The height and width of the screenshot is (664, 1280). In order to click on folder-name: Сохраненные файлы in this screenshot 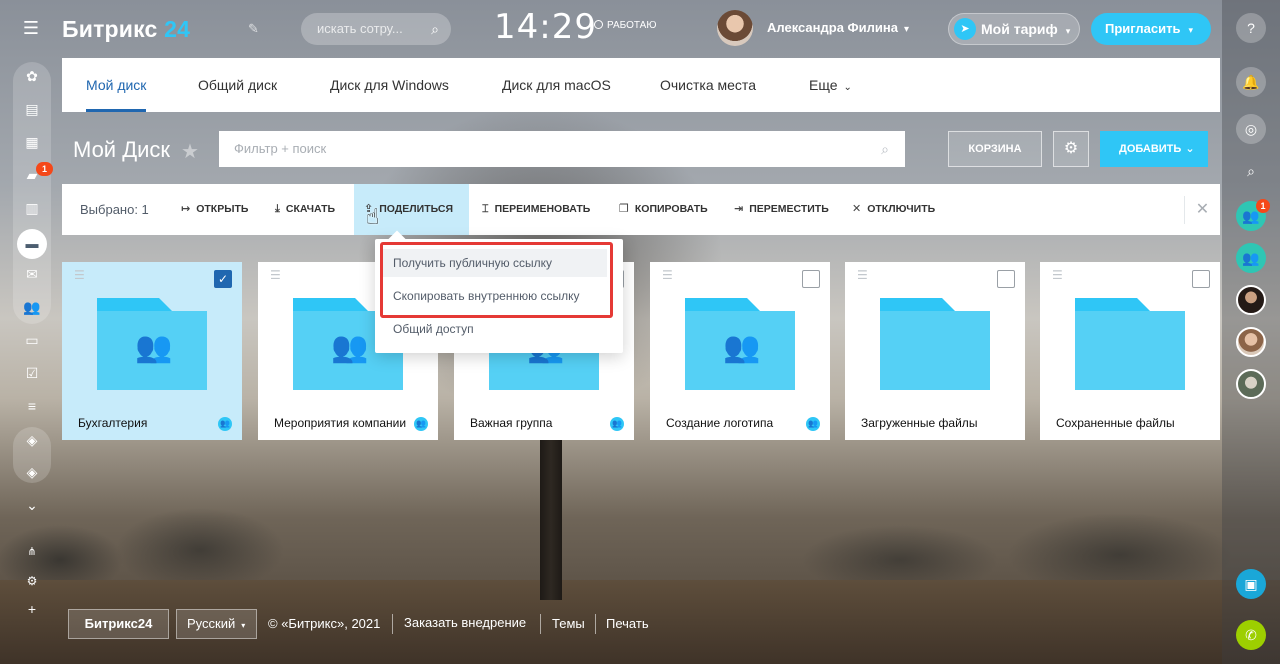, I will do `click(1115, 423)`.